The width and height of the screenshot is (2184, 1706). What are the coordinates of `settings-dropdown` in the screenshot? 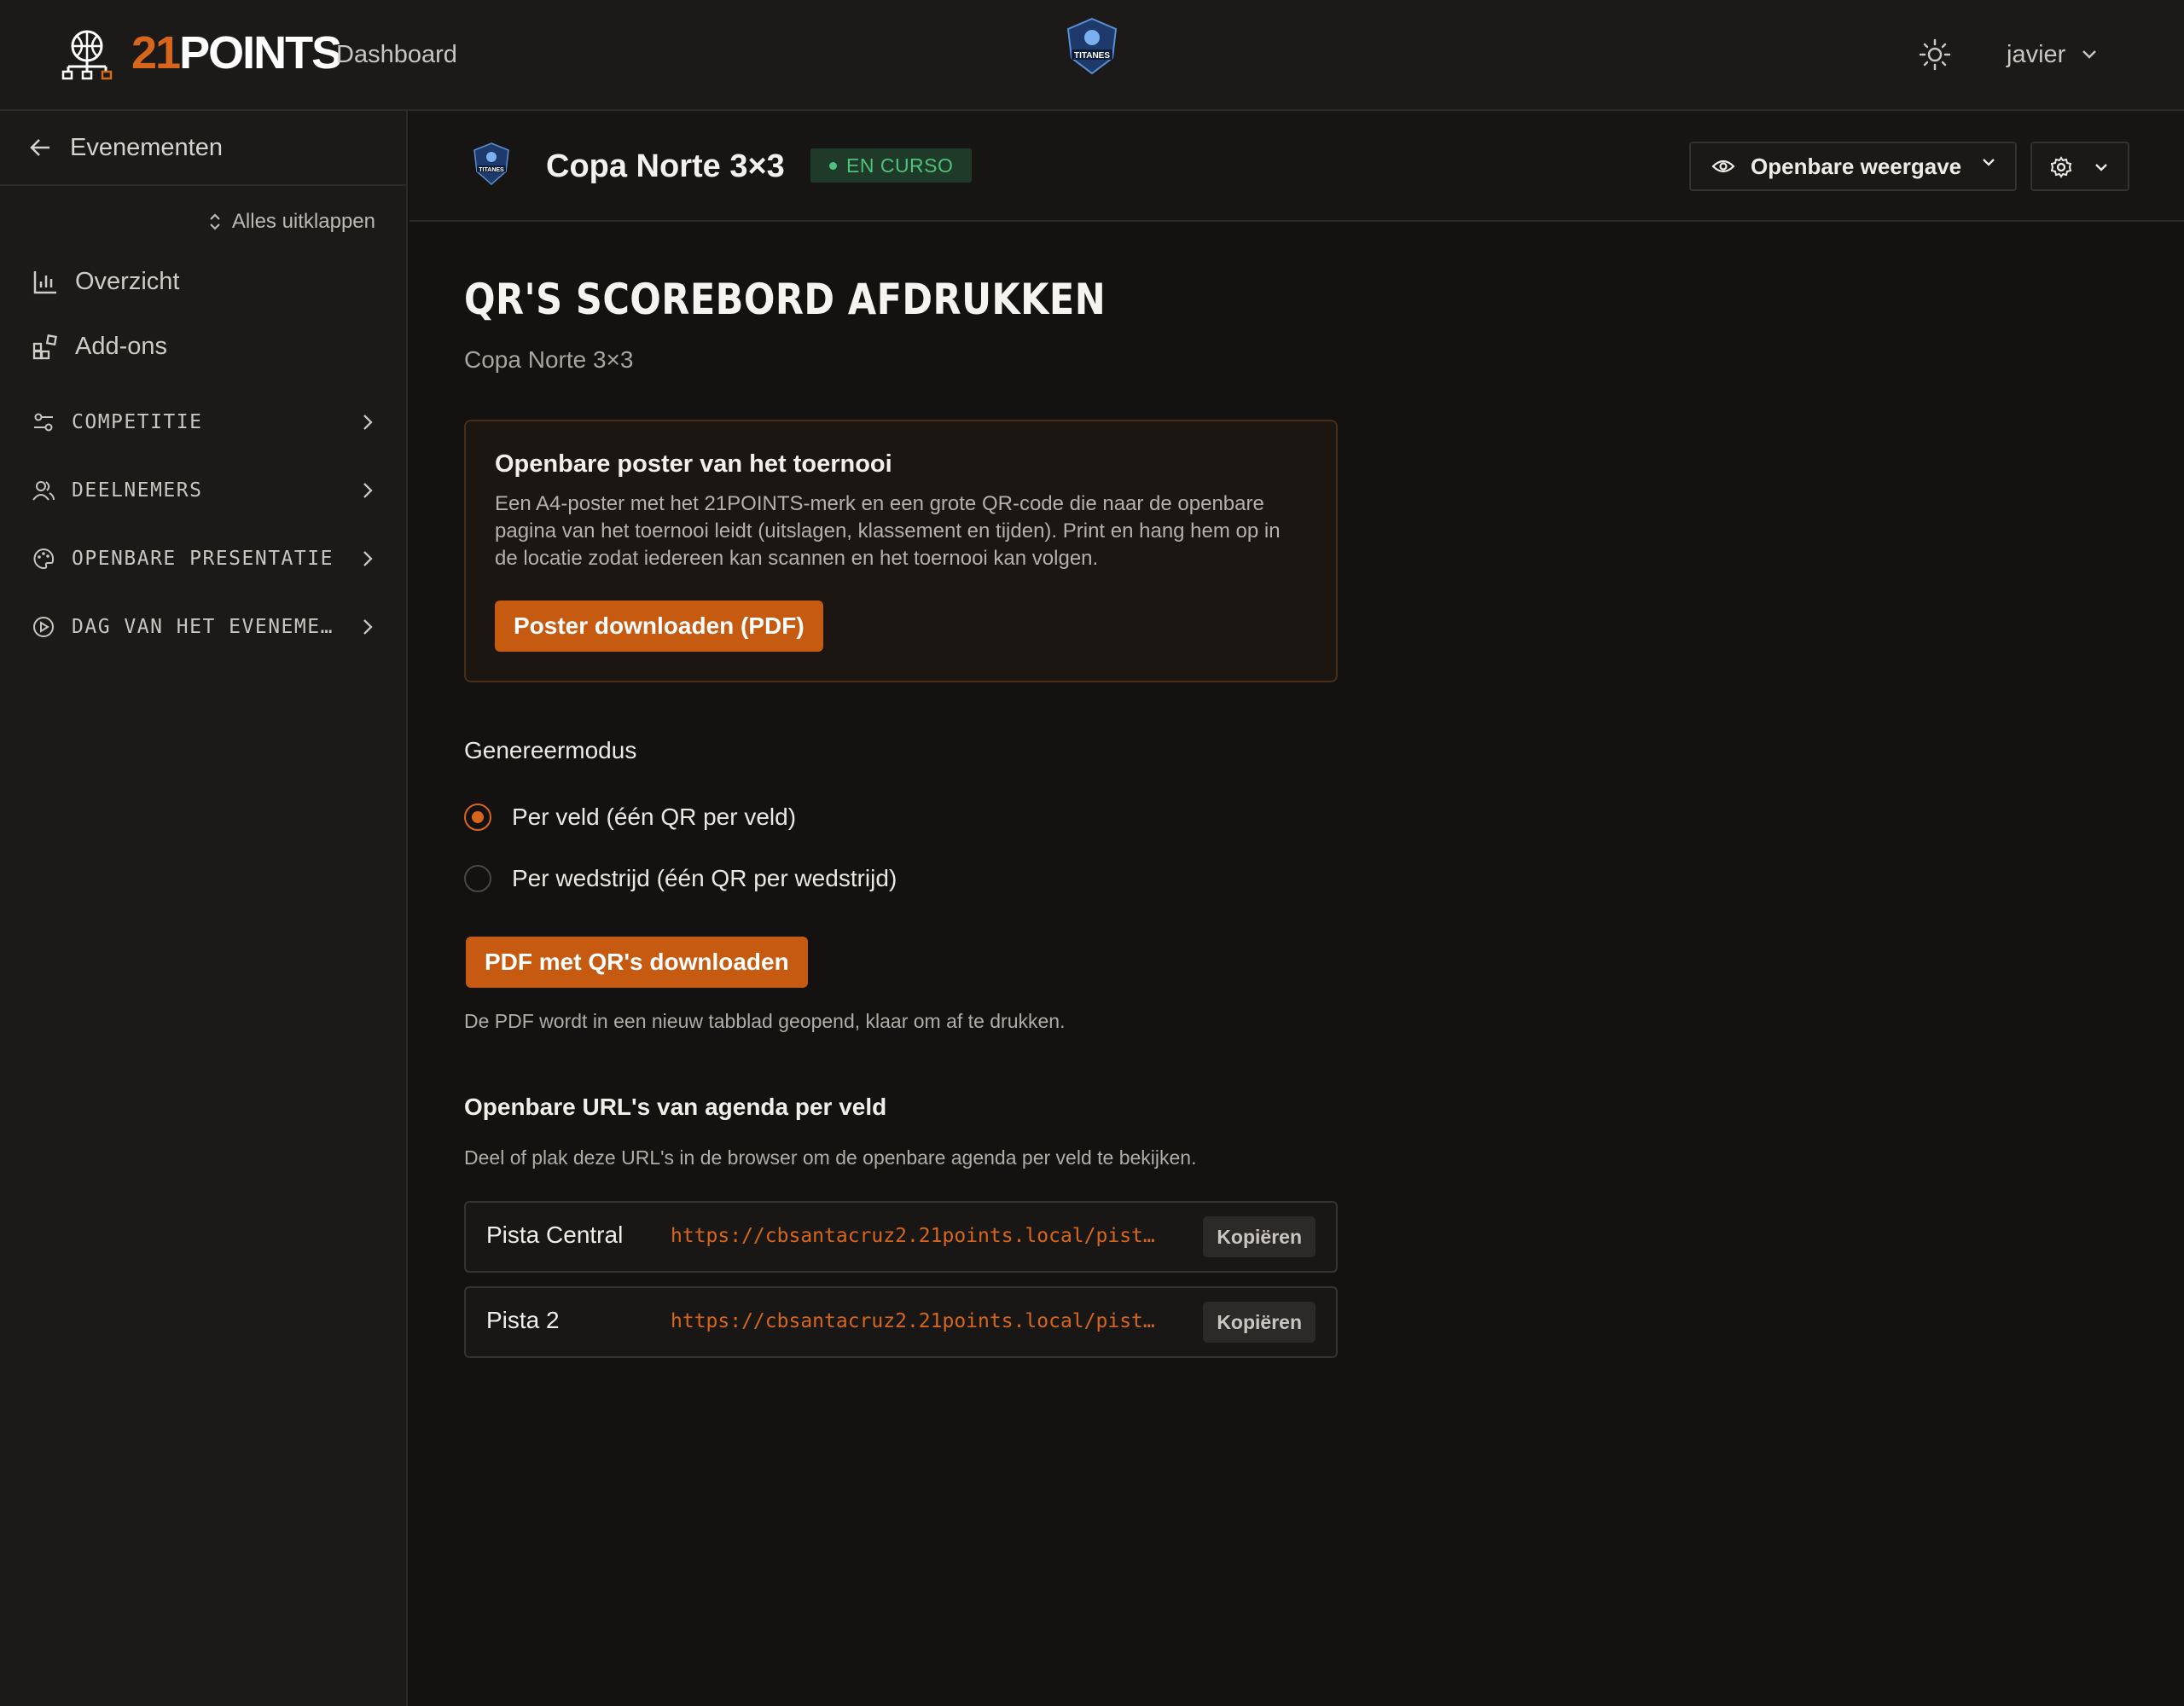 It's located at (2080, 166).